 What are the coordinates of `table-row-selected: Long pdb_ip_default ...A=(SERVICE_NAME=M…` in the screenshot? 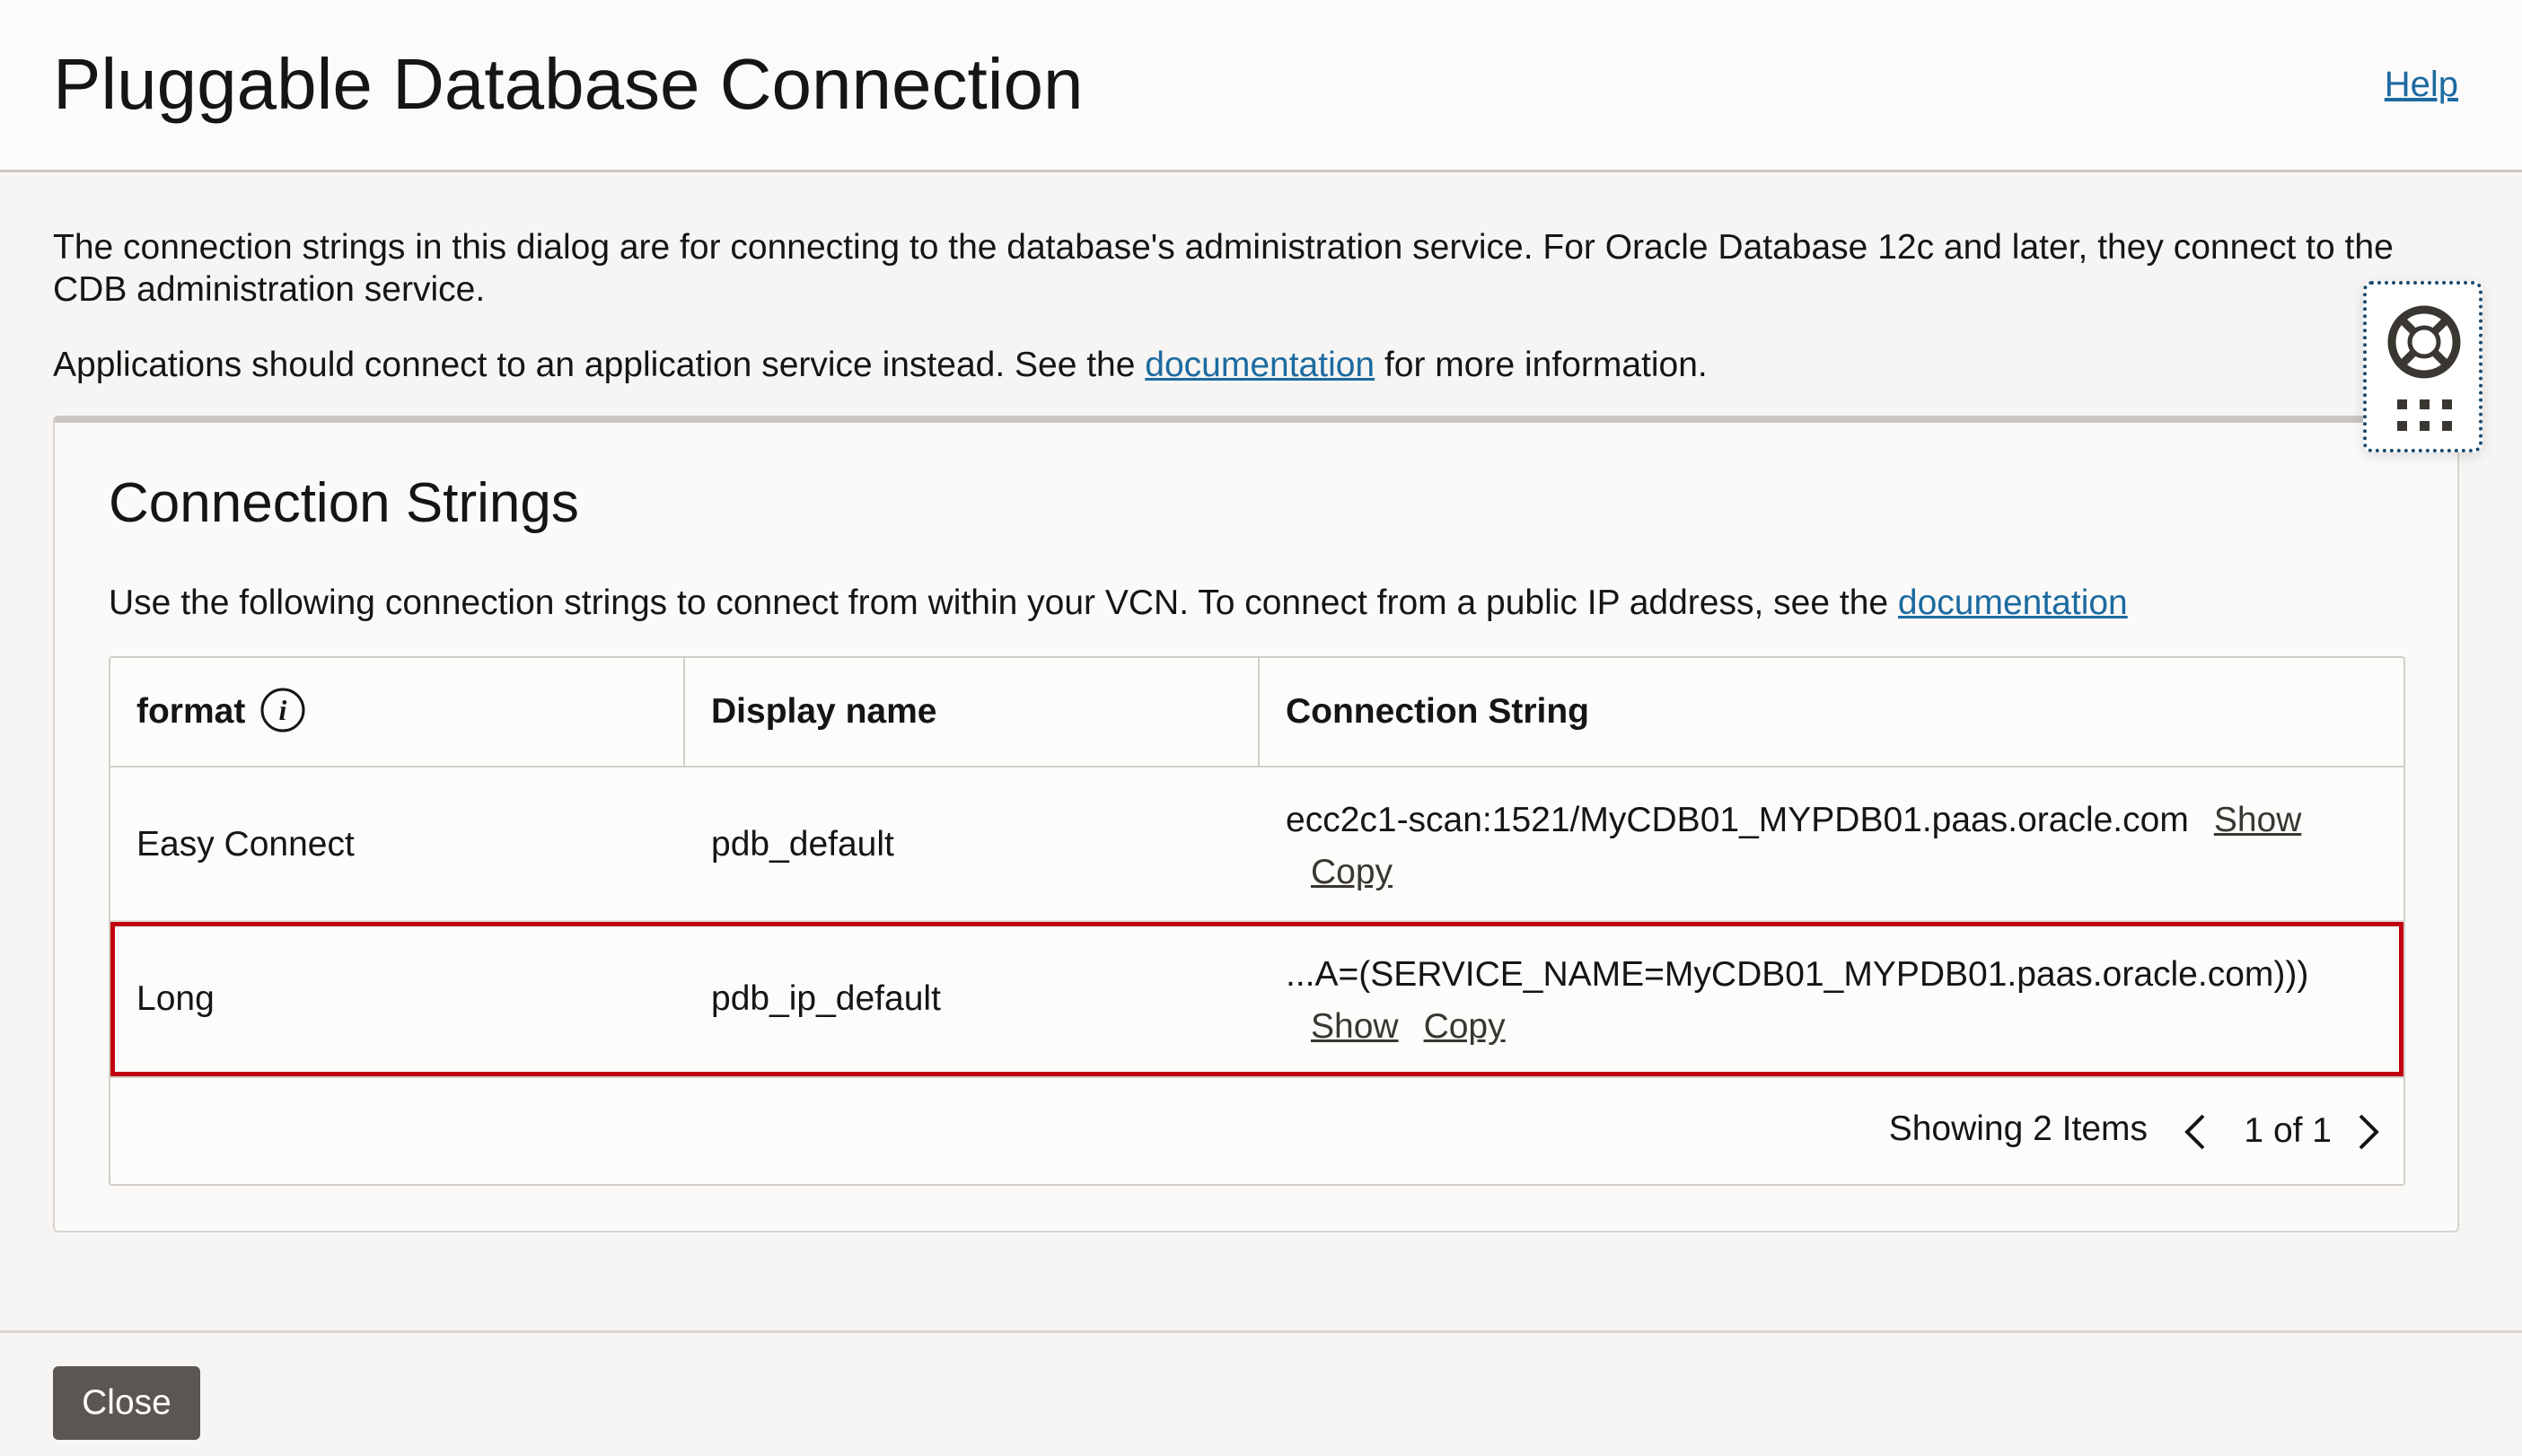 It's located at (1256, 999).